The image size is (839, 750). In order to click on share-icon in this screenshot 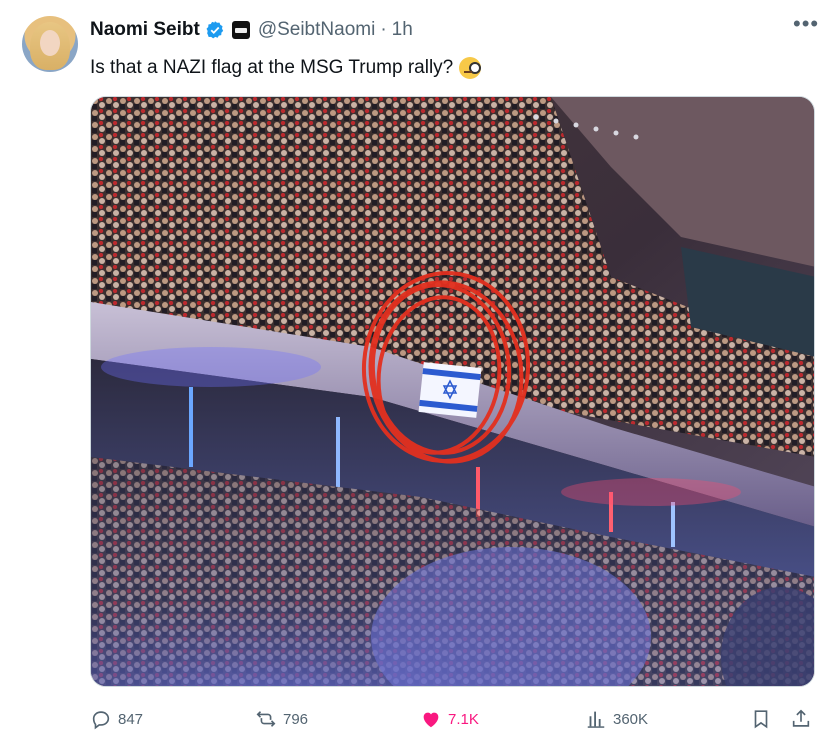, I will do `click(801, 718)`.